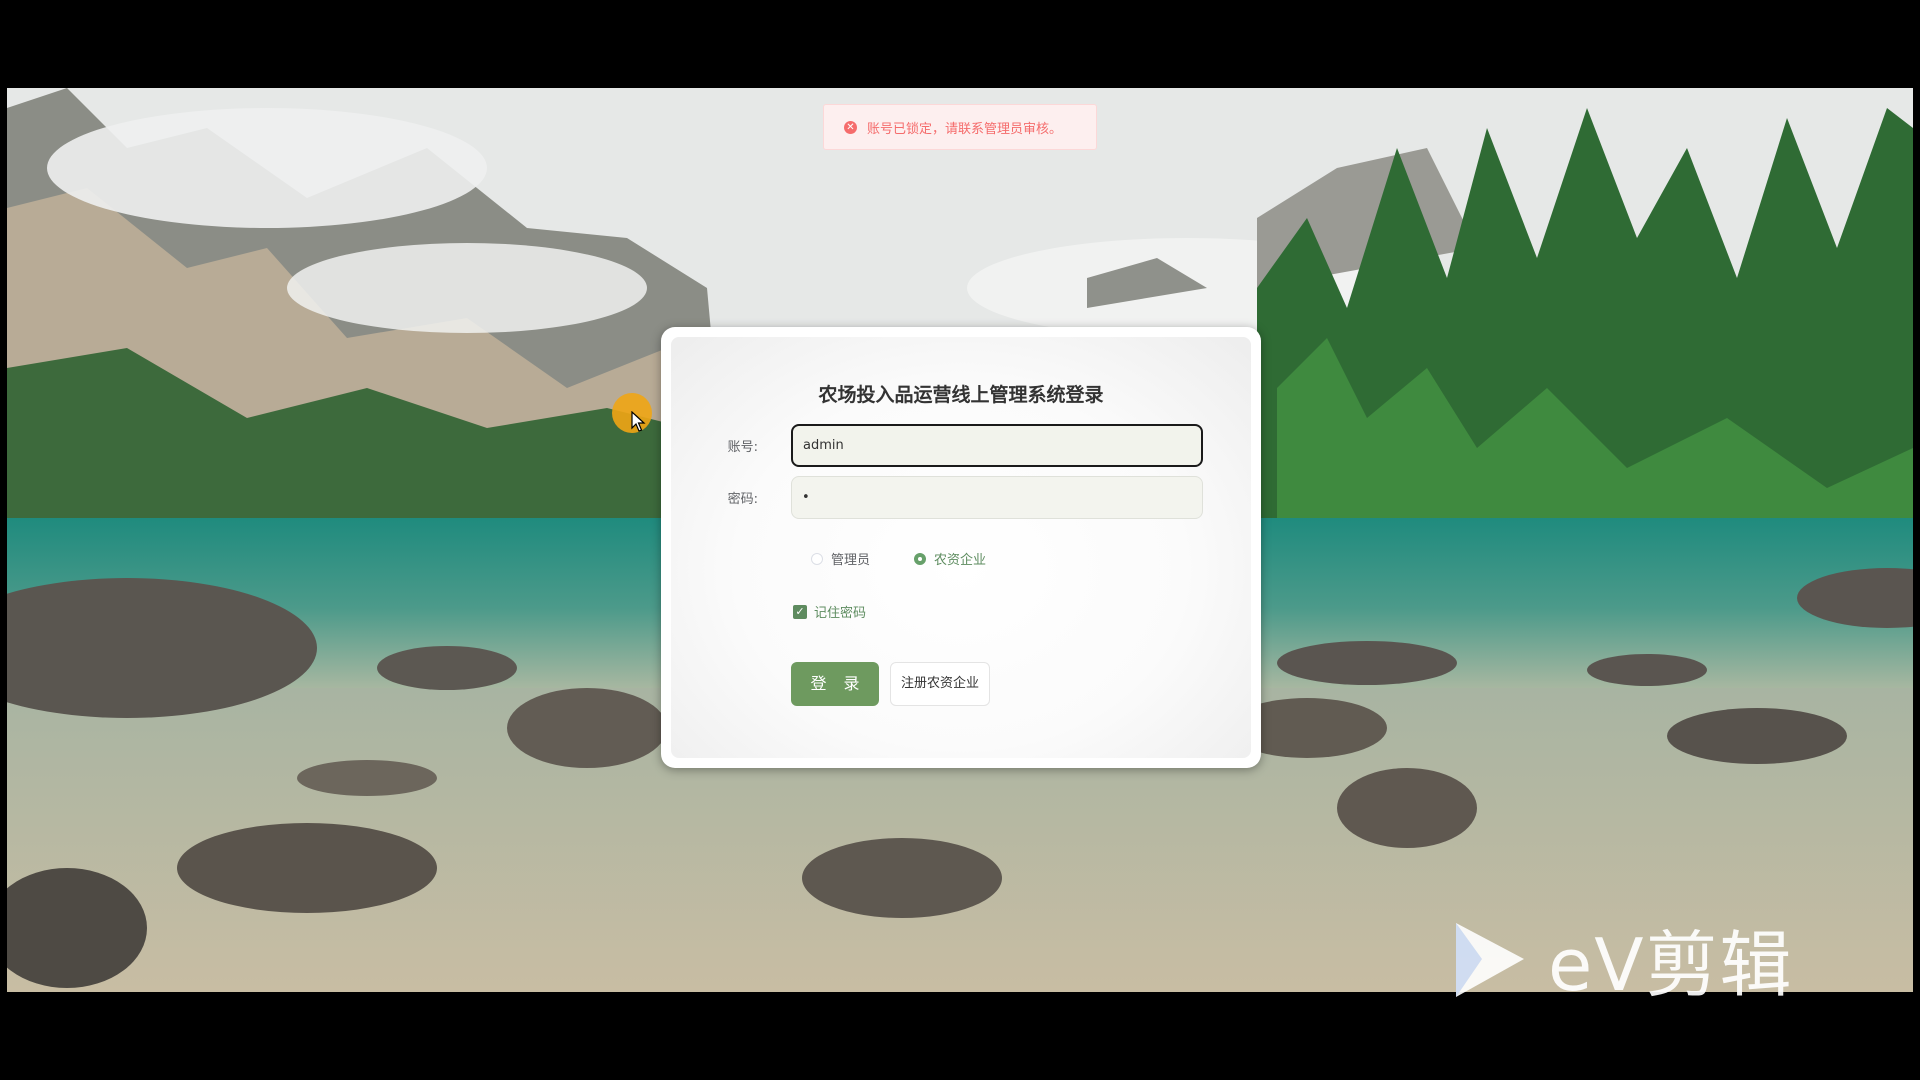  What do you see at coordinates (965, 129) in the screenshot?
I see `toast-message: 账号已锁定，请联系管理员审核。` at bounding box center [965, 129].